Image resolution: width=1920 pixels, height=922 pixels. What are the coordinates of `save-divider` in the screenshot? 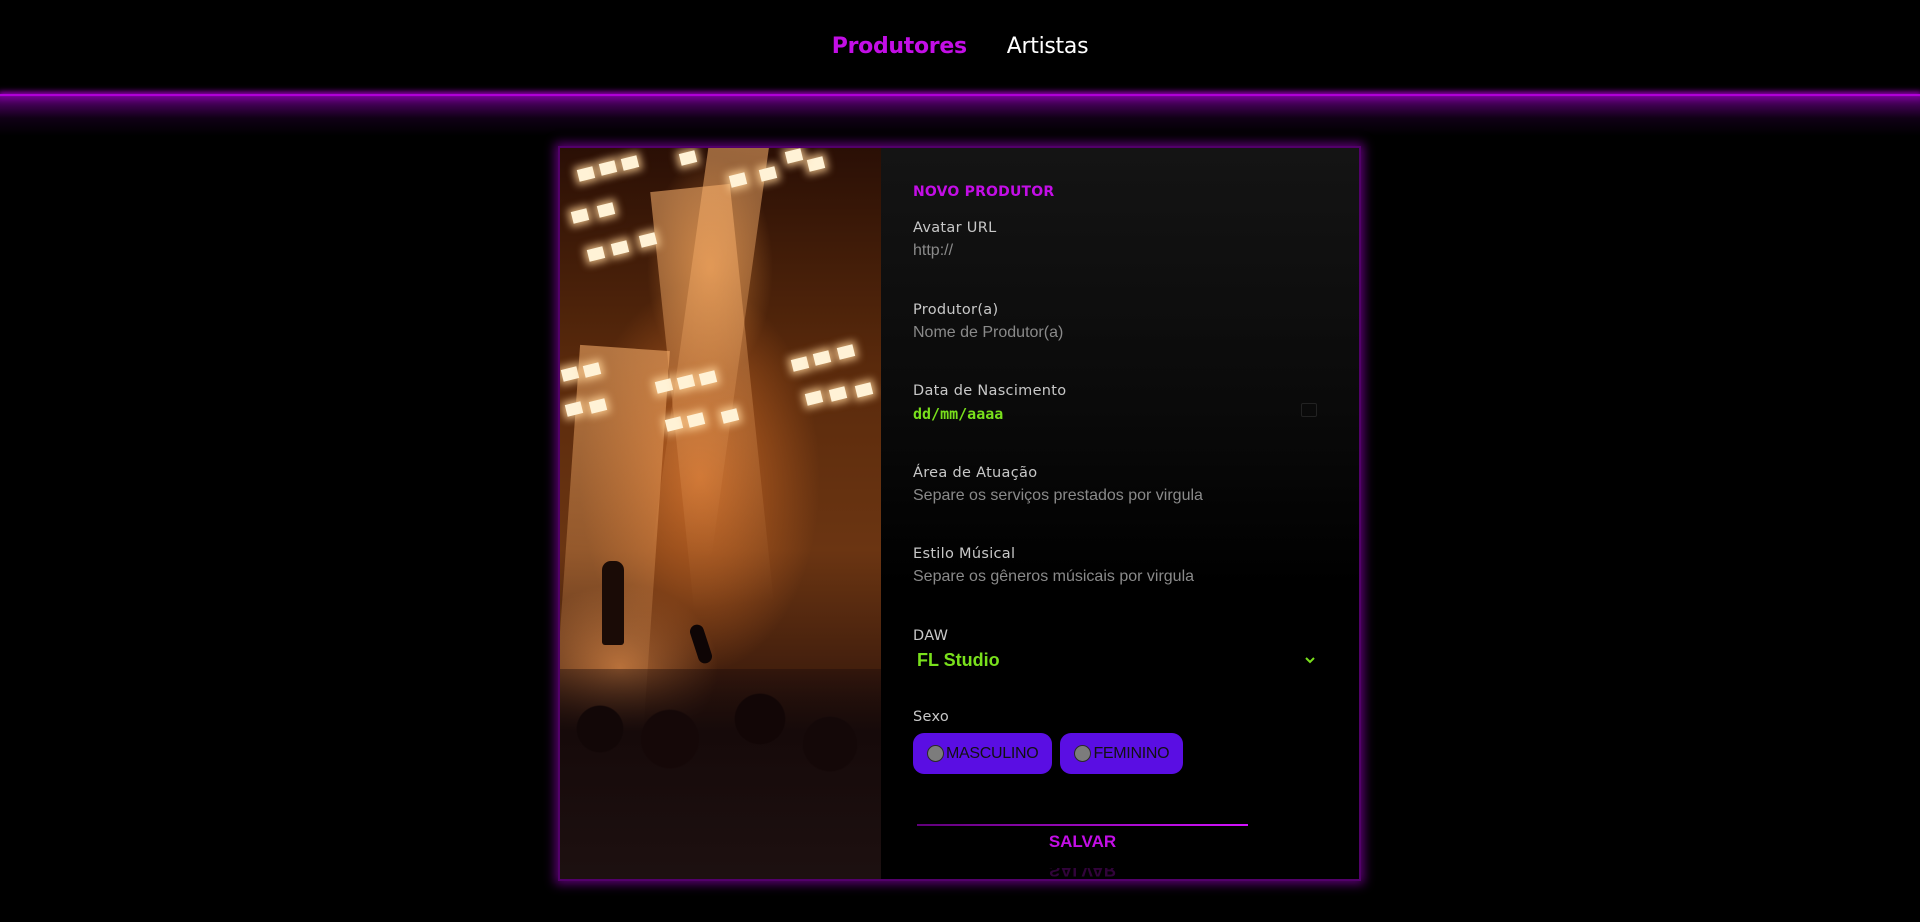 It's located at (1082, 824).